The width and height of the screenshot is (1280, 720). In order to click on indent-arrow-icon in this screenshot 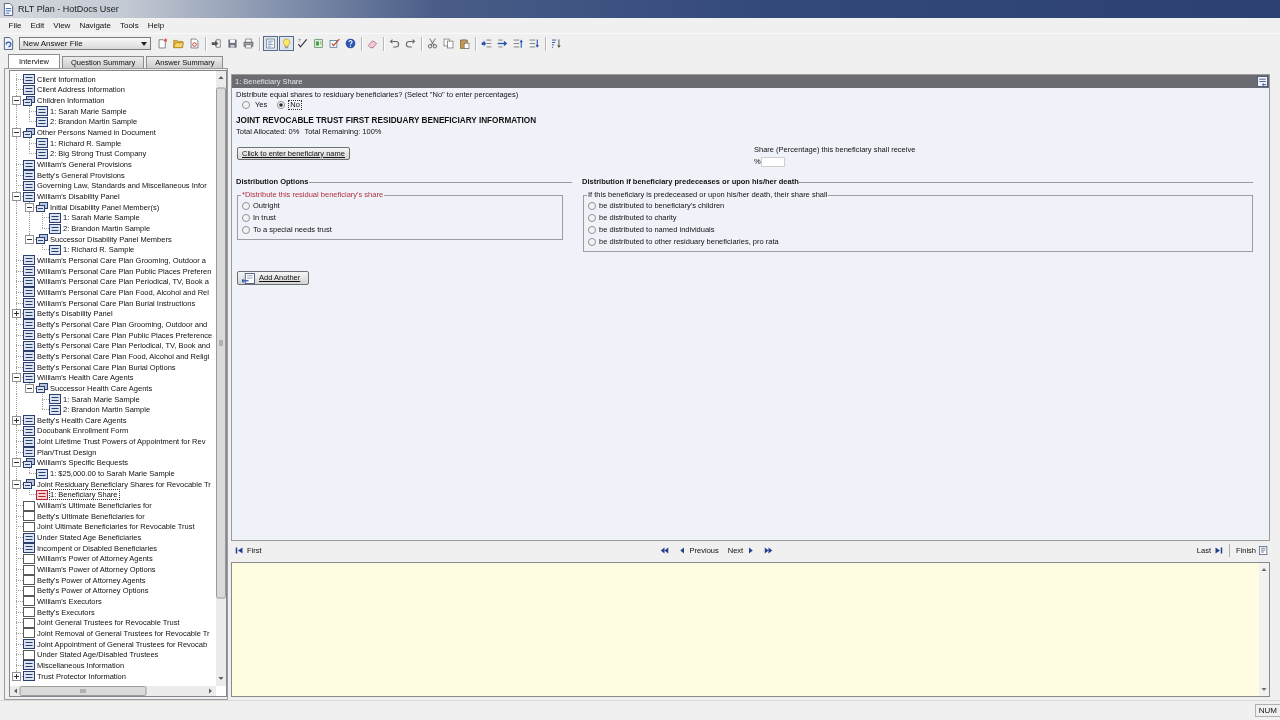, I will do `click(486, 43)`.